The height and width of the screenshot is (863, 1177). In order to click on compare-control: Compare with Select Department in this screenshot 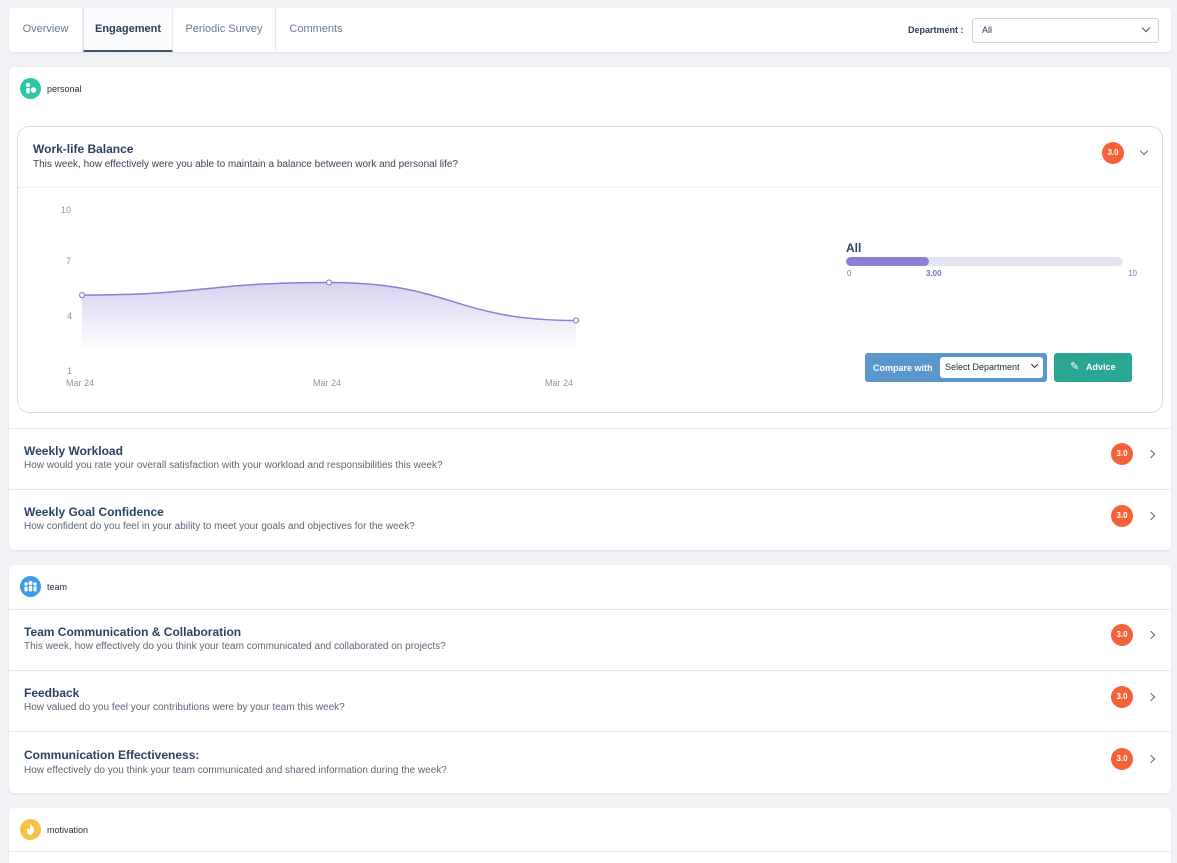, I will do `click(956, 367)`.